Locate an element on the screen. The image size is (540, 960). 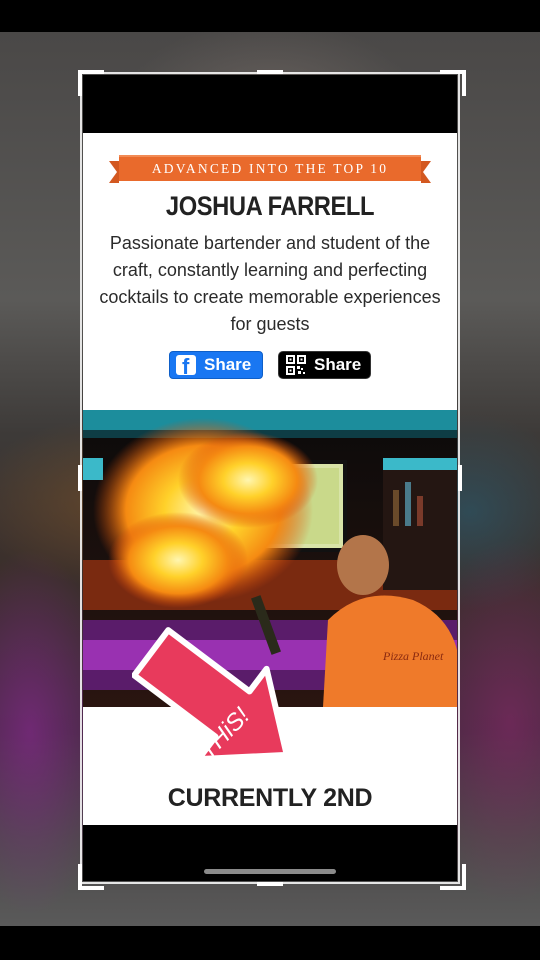
crop-handle-right is located at coordinates (460, 478).